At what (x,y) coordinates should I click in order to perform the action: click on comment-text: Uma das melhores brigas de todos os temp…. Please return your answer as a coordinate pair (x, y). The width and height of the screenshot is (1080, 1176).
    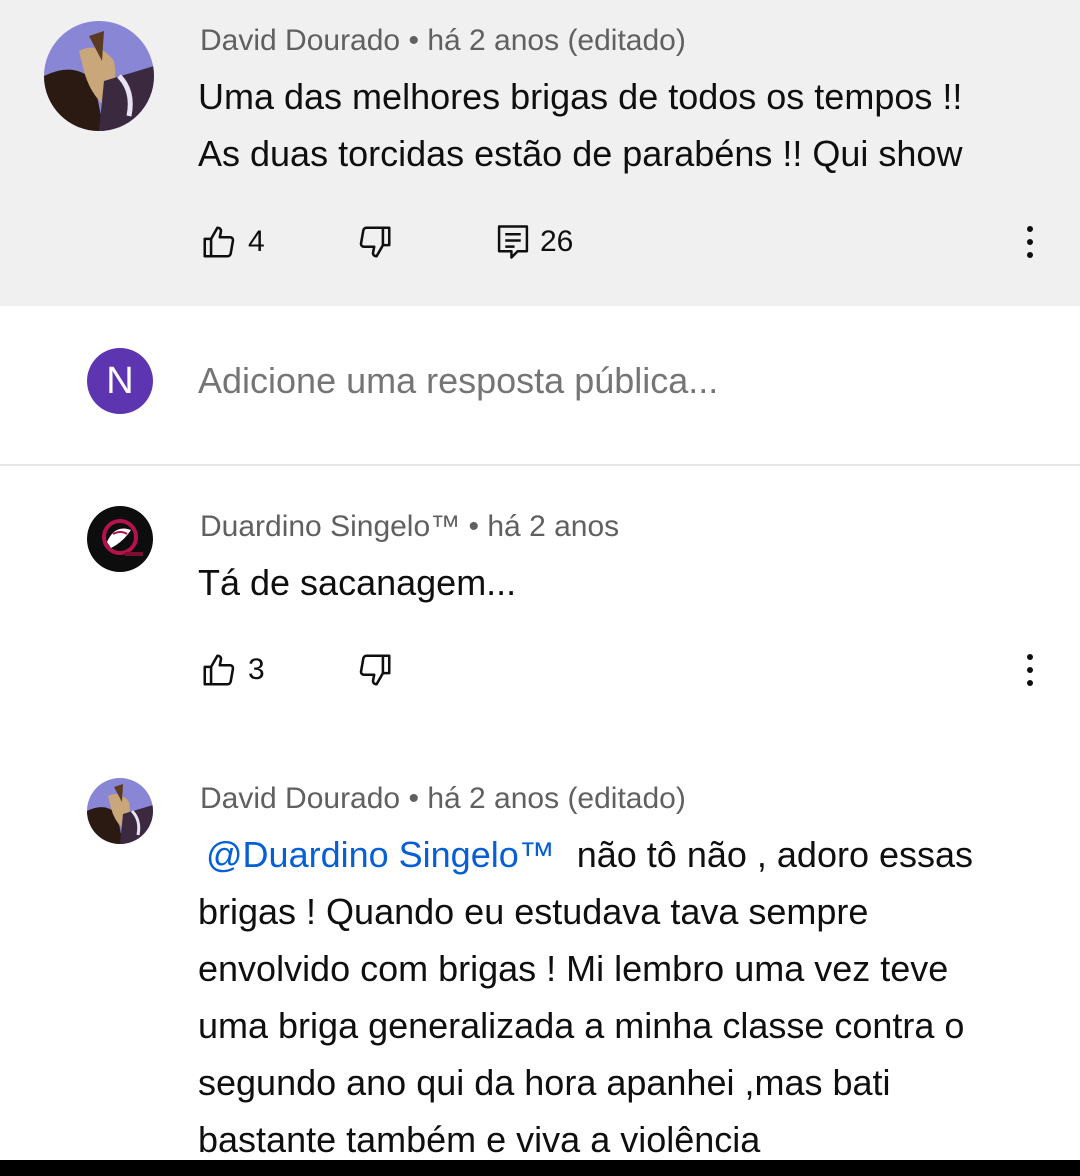
    Looking at the image, I should click on (580, 125).